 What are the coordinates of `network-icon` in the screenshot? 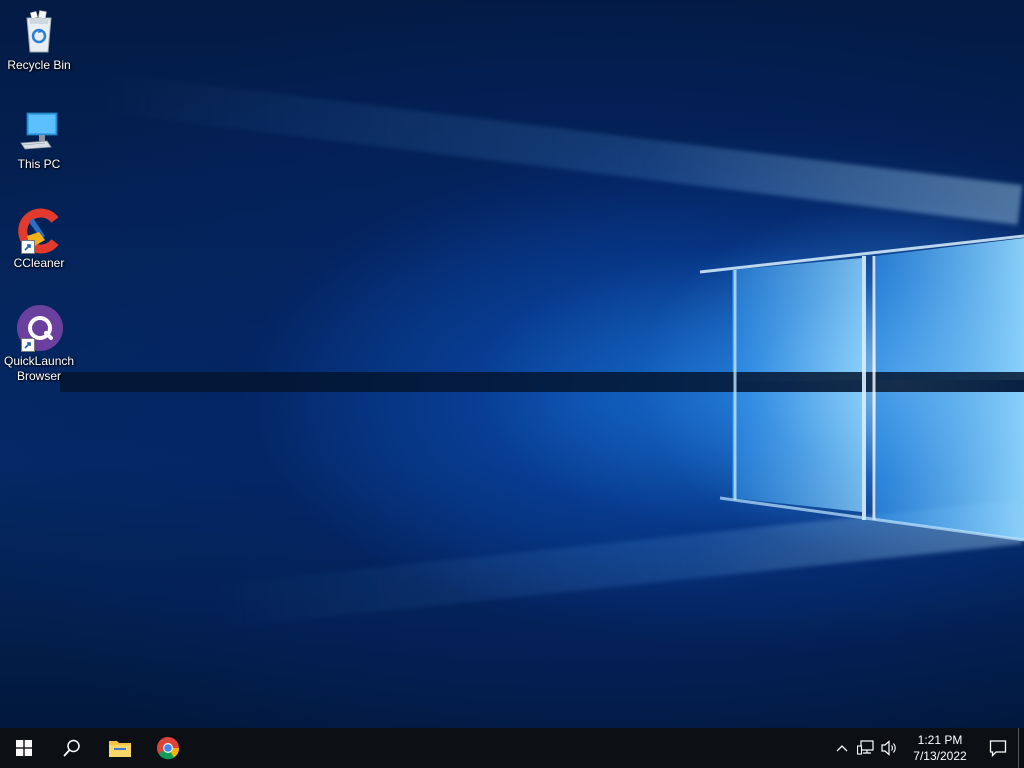 It's located at (865, 747).